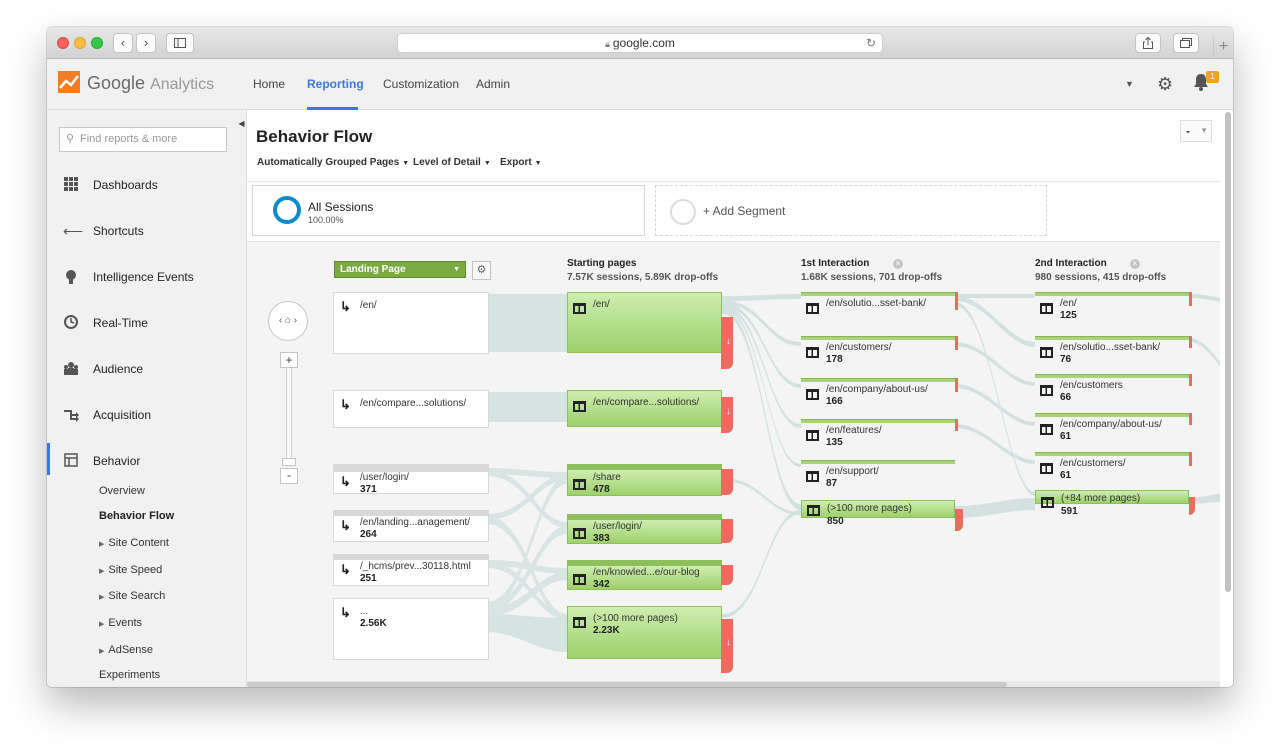  I want to click on landing-node: ↳ /user/login/ 371, so click(411, 479).